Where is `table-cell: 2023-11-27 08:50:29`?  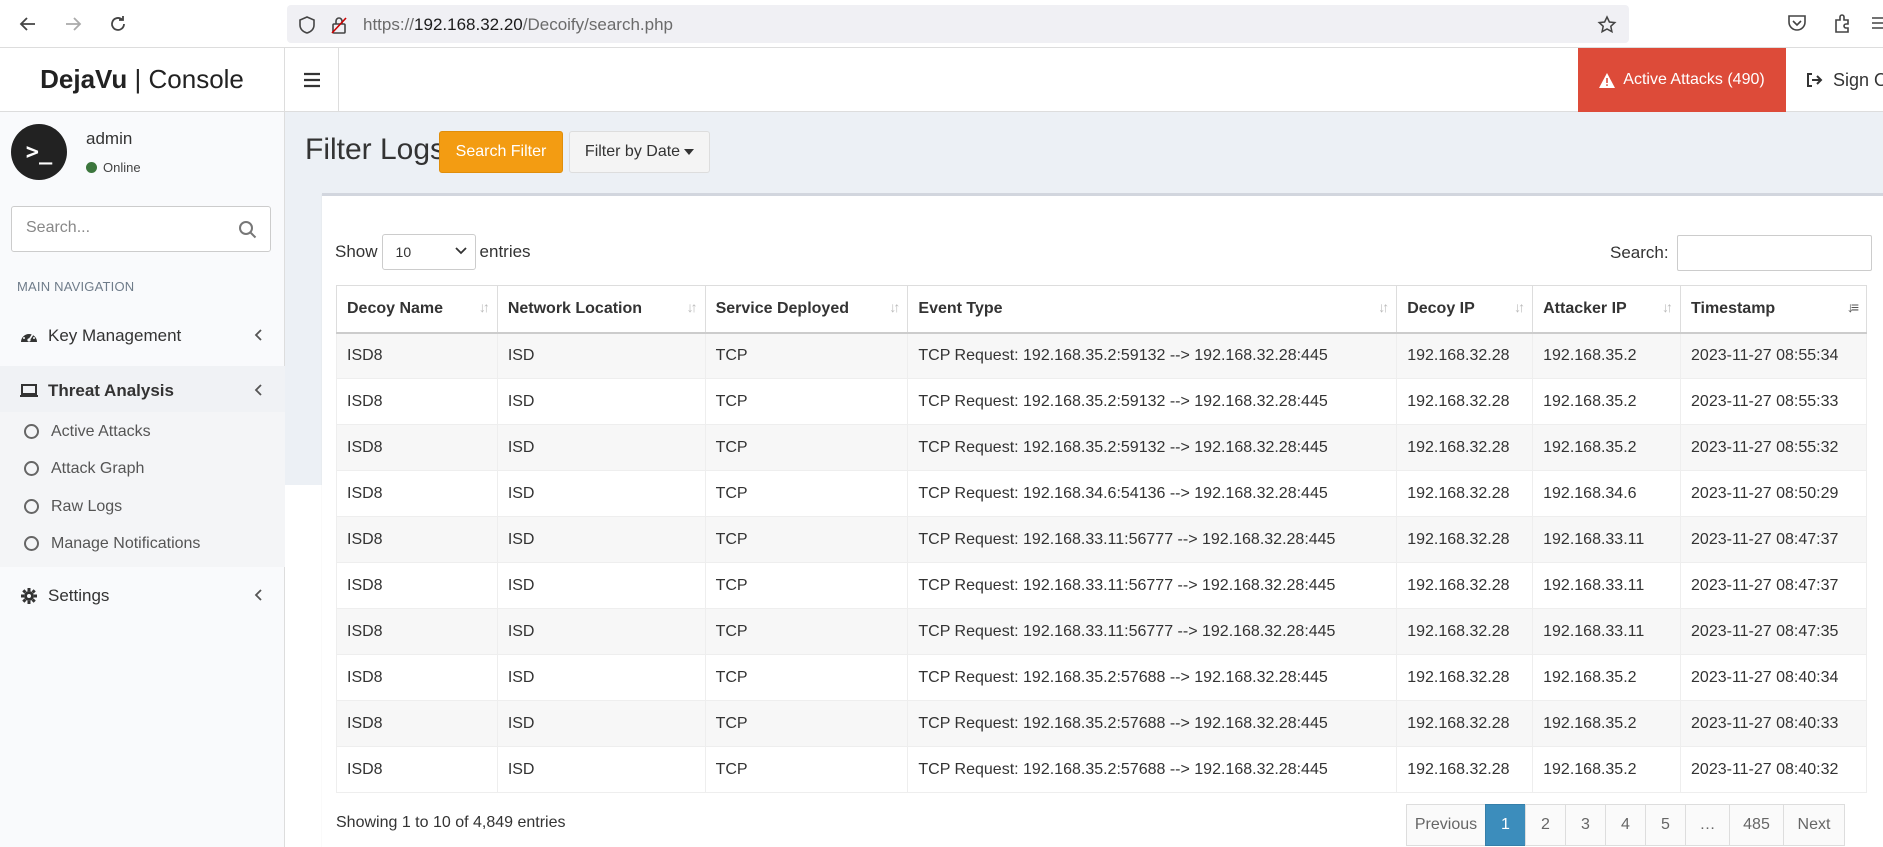
table-cell: 2023-11-27 08:50:29 is located at coordinates (1773, 493).